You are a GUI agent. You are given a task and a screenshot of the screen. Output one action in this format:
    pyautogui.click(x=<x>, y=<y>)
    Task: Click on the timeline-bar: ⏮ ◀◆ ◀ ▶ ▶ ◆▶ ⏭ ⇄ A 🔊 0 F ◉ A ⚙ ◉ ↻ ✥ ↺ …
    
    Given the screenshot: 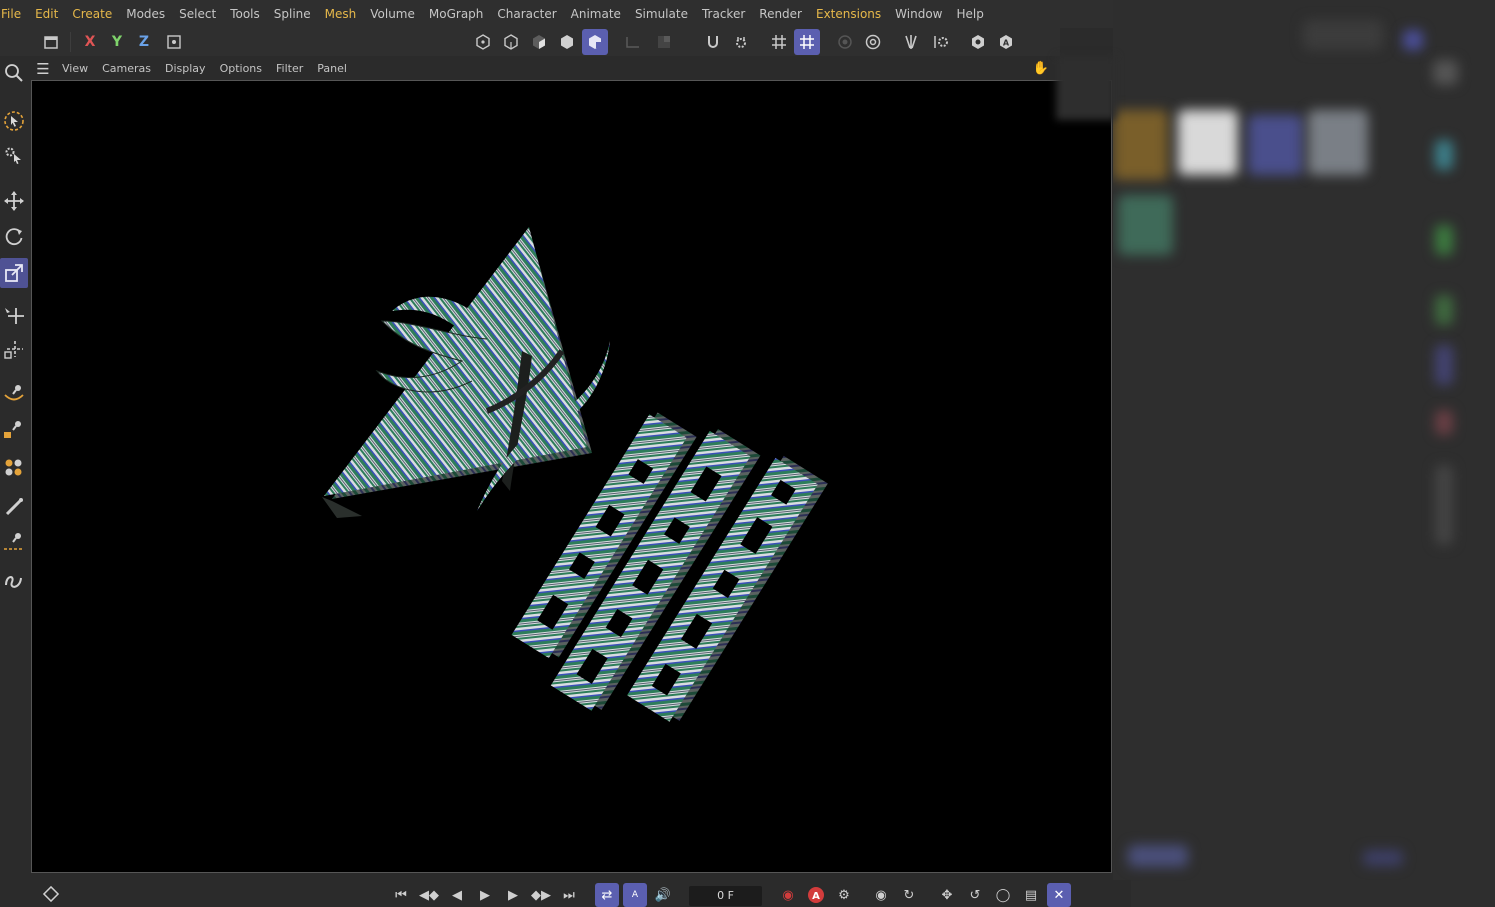 What is the action you would take?
    pyautogui.click(x=581, y=893)
    